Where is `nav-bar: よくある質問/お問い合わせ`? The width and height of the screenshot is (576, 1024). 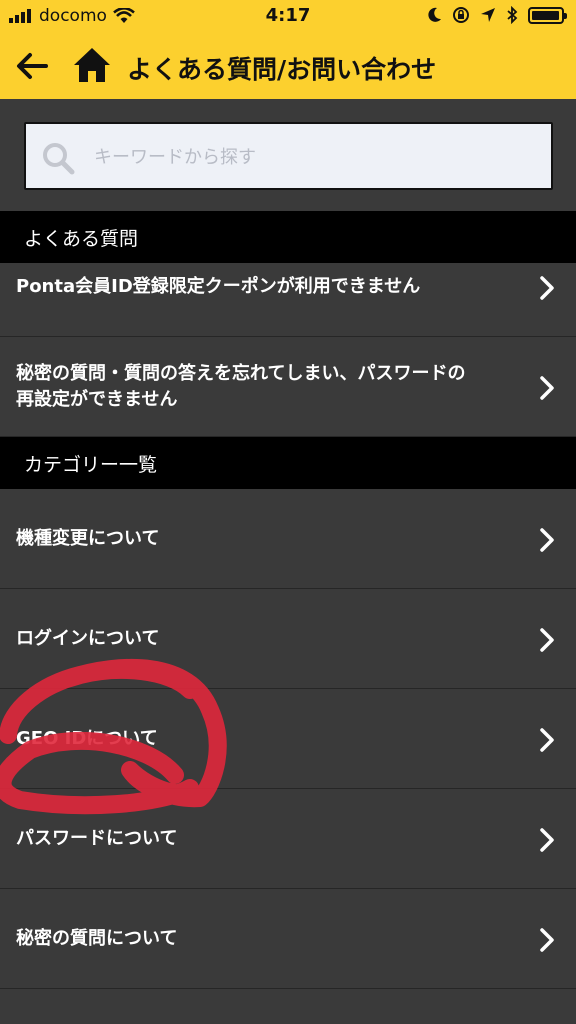
nav-bar: よくある質問/お問い合わせ is located at coordinates (288, 66).